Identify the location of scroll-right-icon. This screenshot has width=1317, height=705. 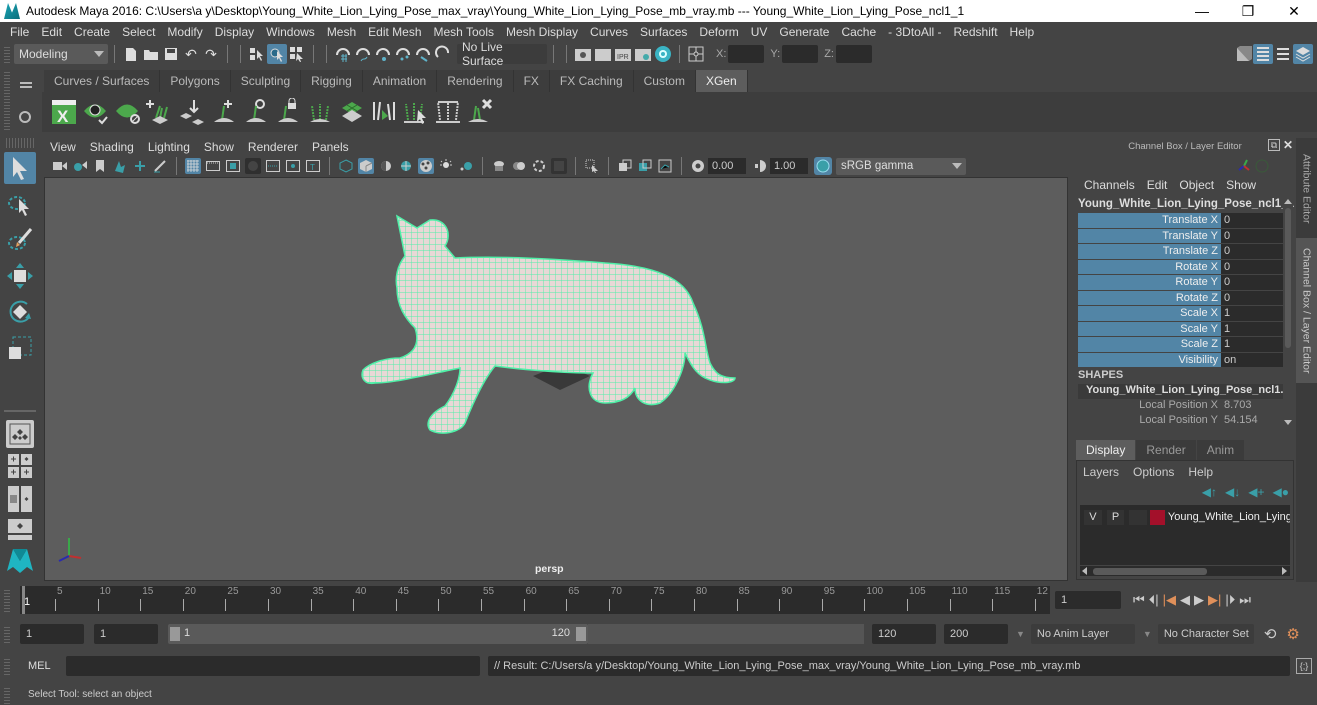
(1284, 571).